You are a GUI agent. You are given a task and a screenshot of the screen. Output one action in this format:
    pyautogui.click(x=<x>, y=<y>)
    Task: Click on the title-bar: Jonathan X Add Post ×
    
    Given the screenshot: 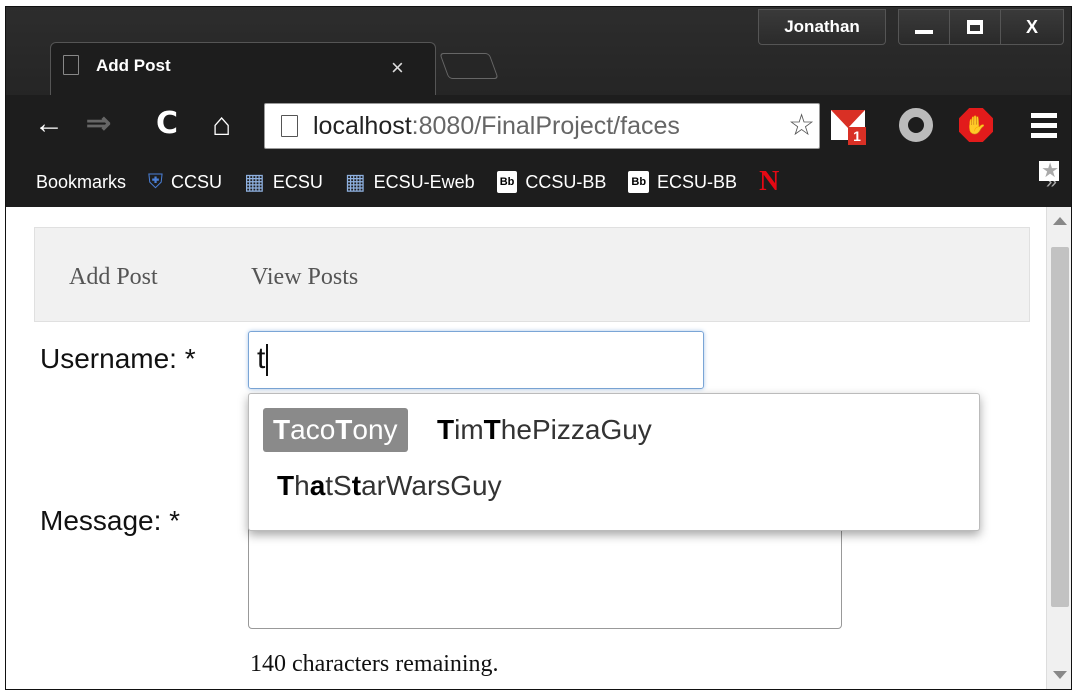 What is the action you would take?
    pyautogui.click(x=538, y=51)
    